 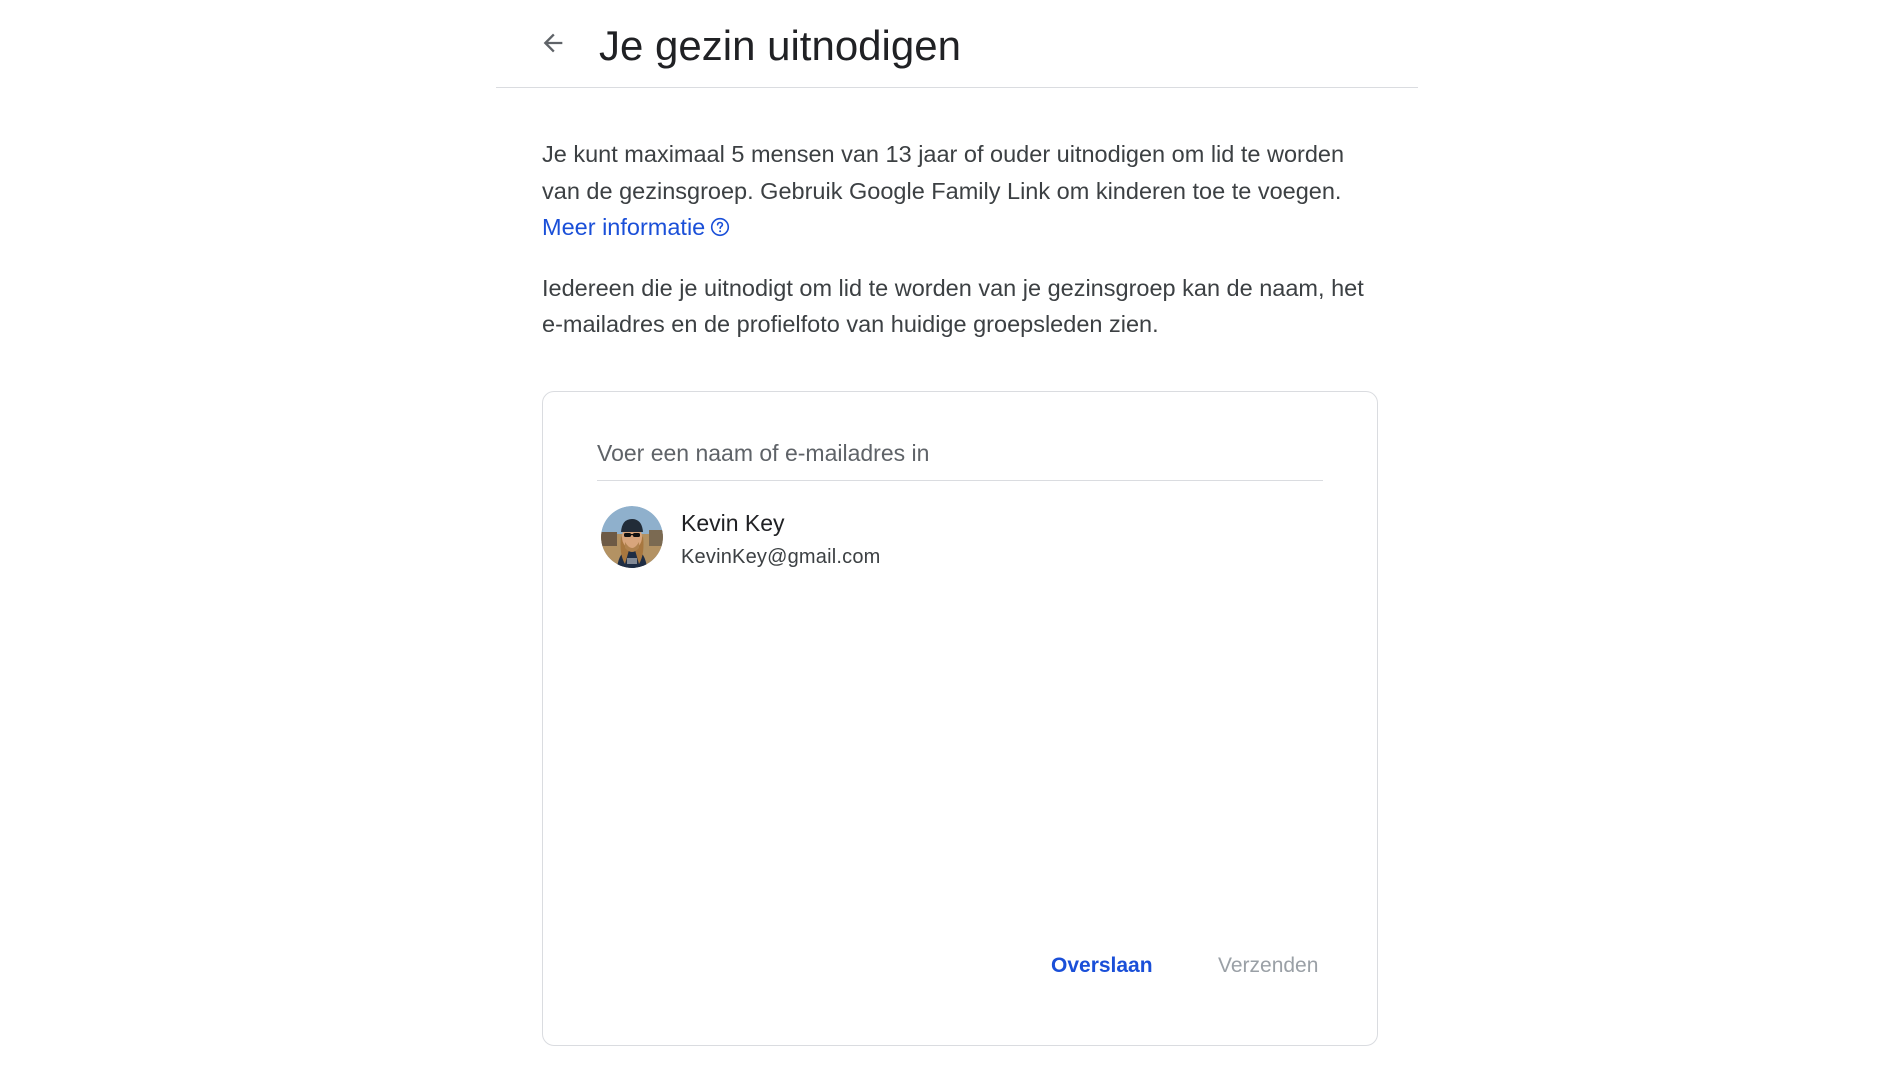 I want to click on back-button, so click(x=553, y=43).